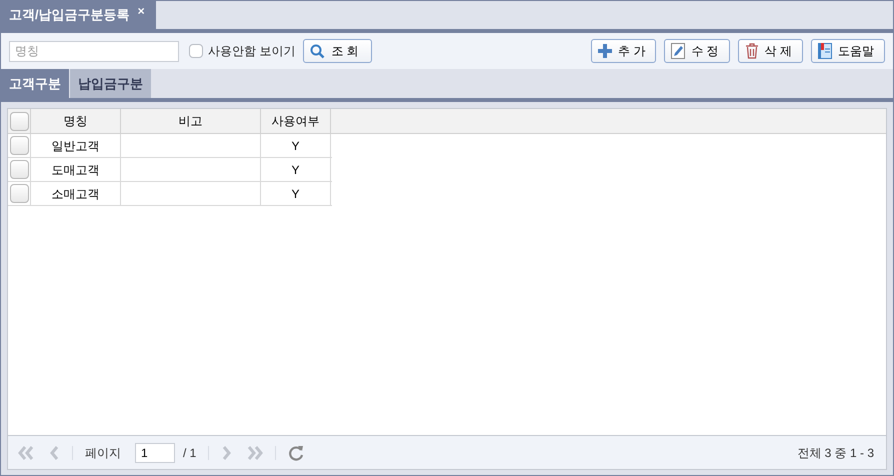 This screenshot has width=894, height=476. Describe the element at coordinates (697, 51) in the screenshot. I see `edit-button: 수 정` at that location.